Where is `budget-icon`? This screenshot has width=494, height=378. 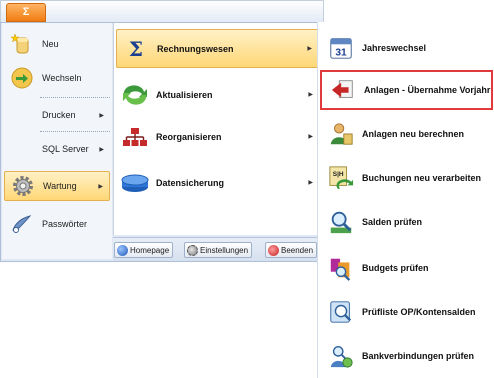 budget-icon is located at coordinates (341, 268).